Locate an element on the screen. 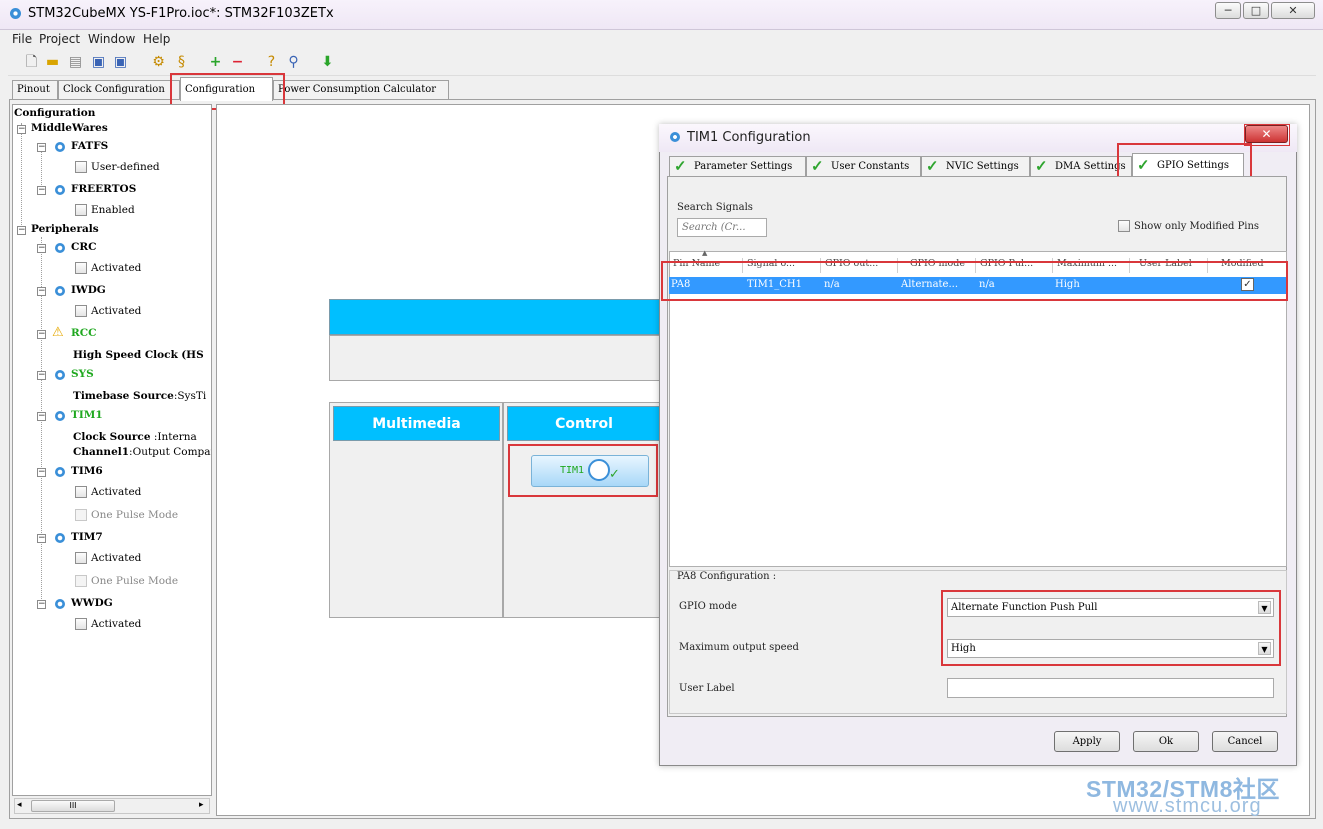 The image size is (1323, 829). show-modified-checkbox is located at coordinates (1124, 226).